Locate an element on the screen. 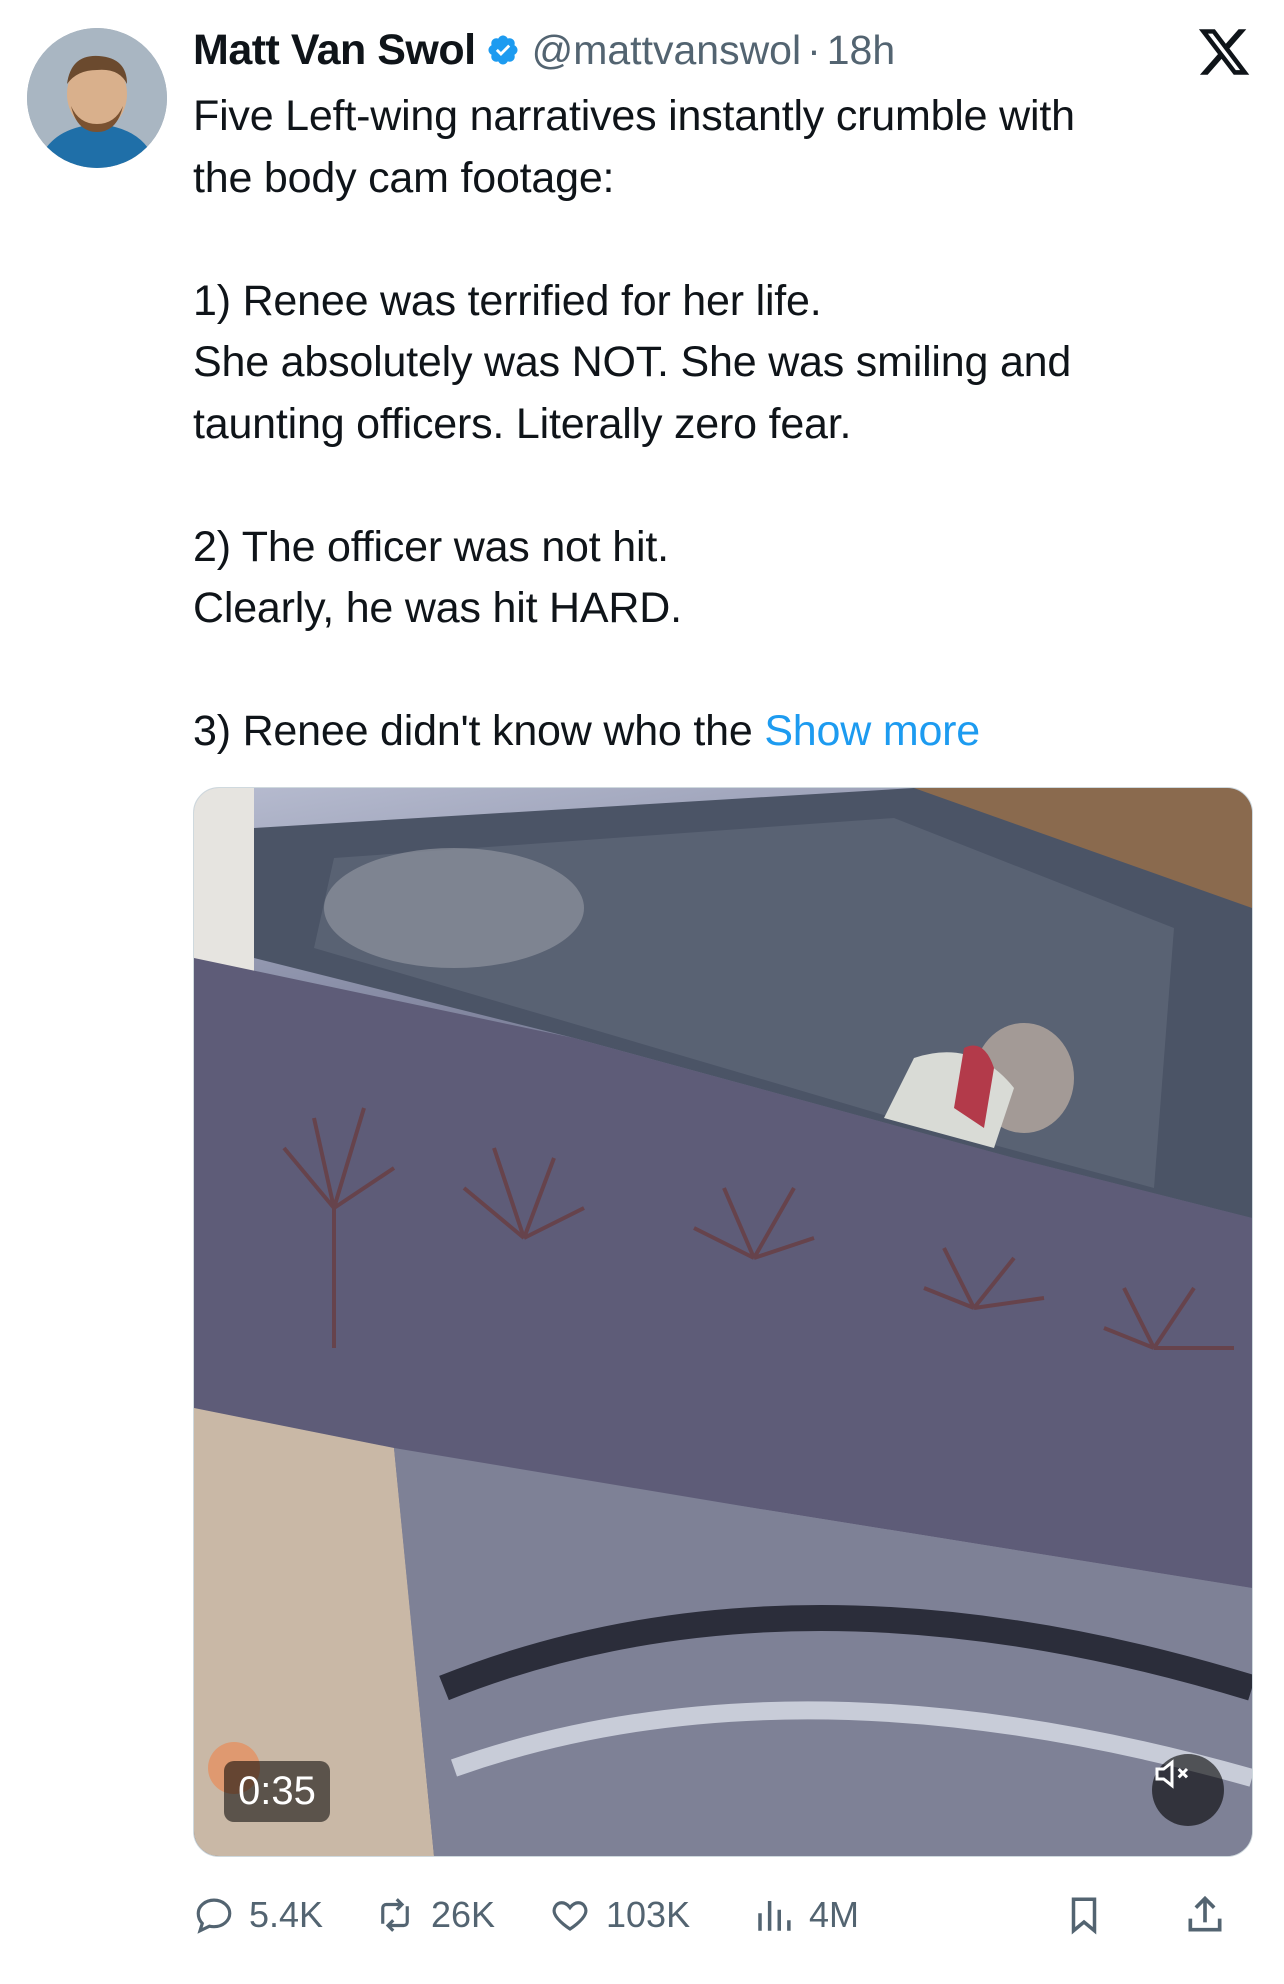 Image resolution: width=1284 pixels, height=1984 pixels. tweet-line: 2) The officer was not hit. is located at coordinates (431, 546).